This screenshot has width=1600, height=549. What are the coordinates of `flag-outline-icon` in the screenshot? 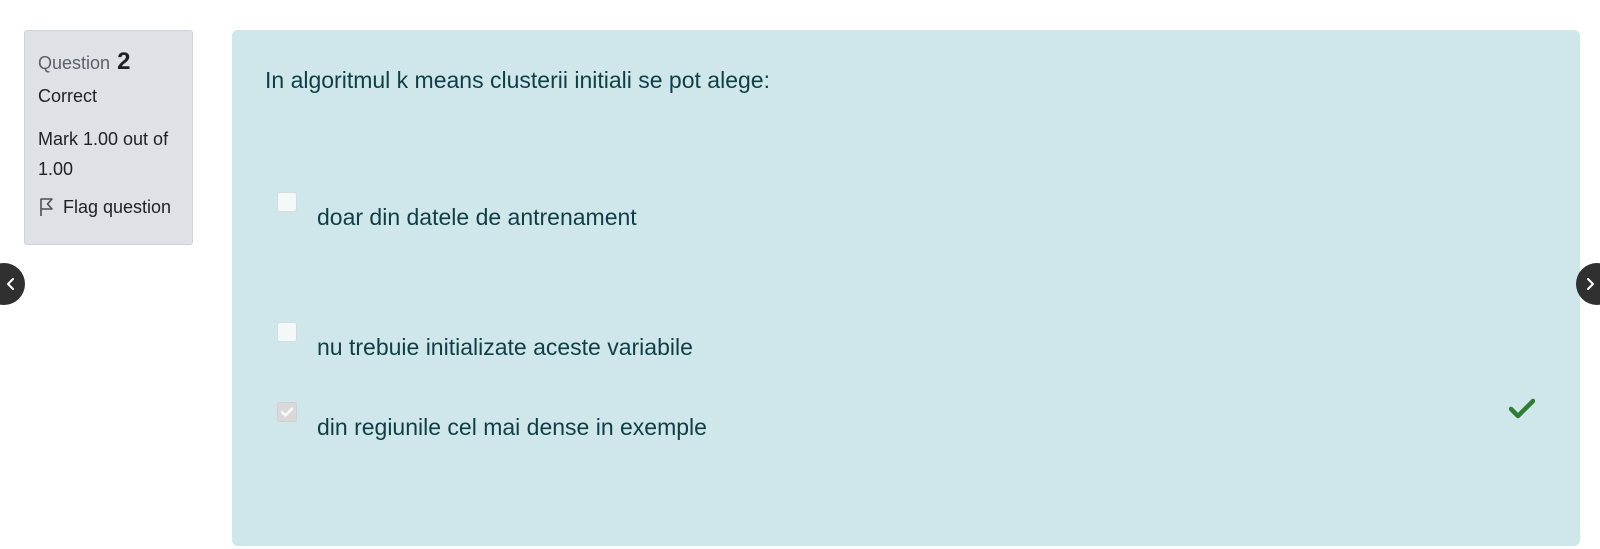 It's located at (46, 207).